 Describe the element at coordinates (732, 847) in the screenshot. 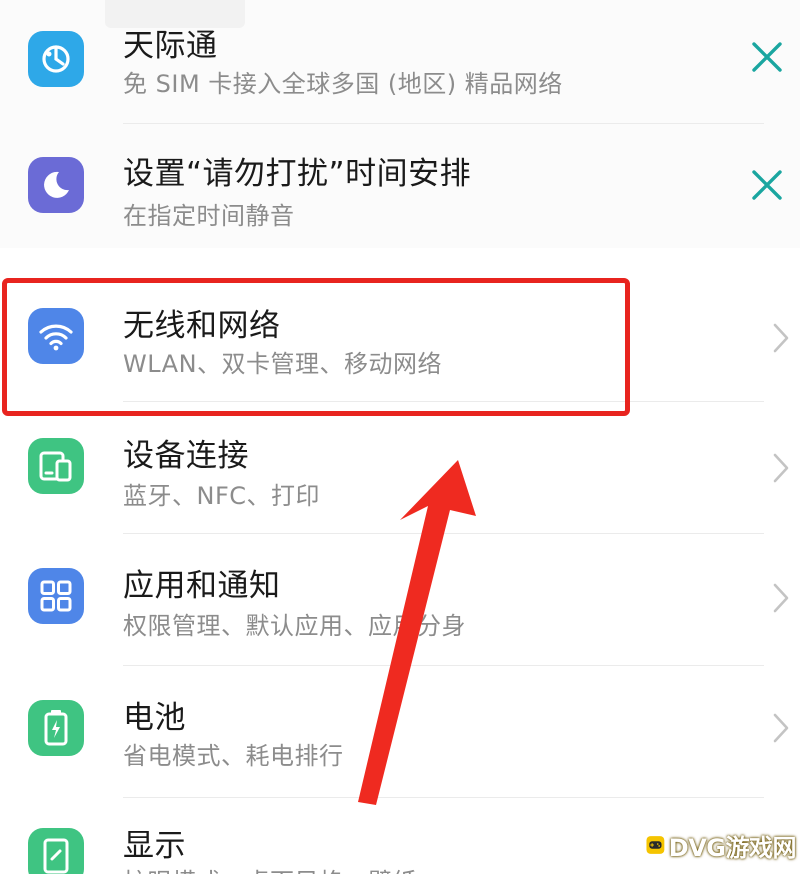

I see `watermark-text: DVG游戏网` at that location.